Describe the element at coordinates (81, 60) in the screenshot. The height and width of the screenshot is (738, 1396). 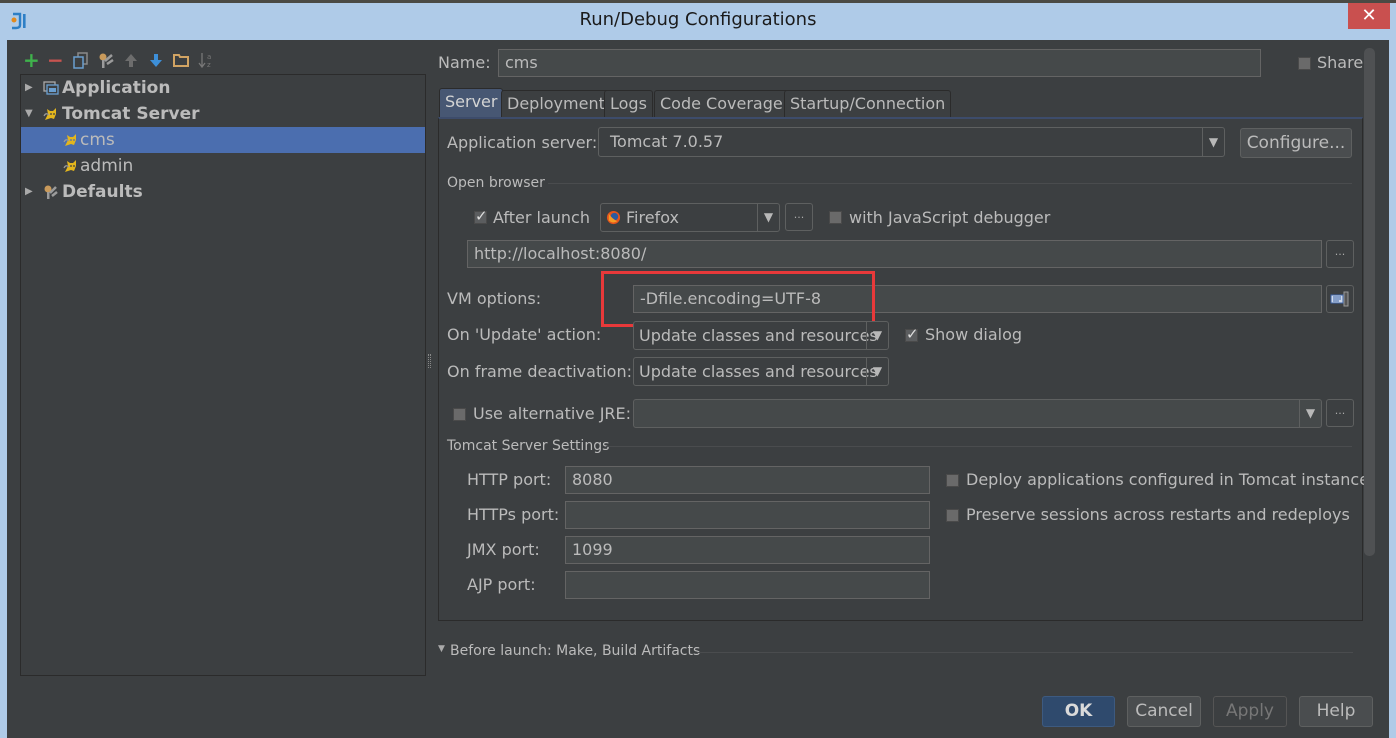
I see `copy-icon` at that location.